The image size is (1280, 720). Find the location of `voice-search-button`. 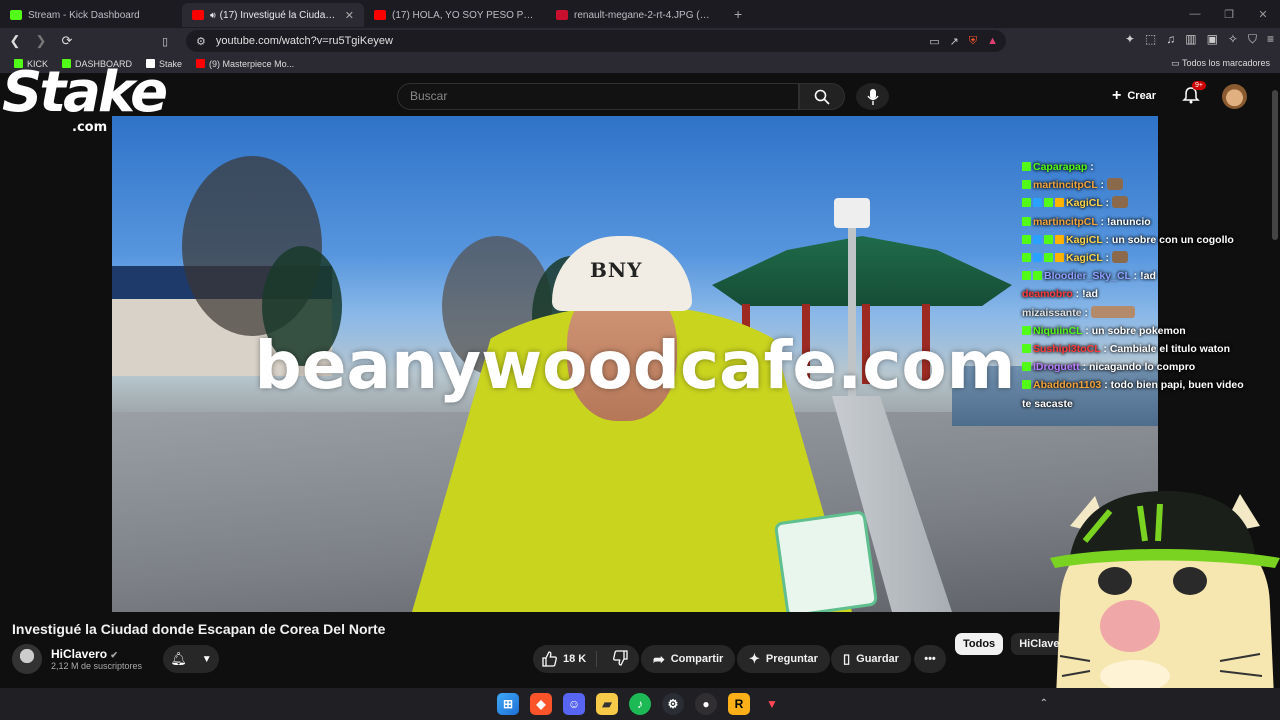

voice-search-button is located at coordinates (872, 96).